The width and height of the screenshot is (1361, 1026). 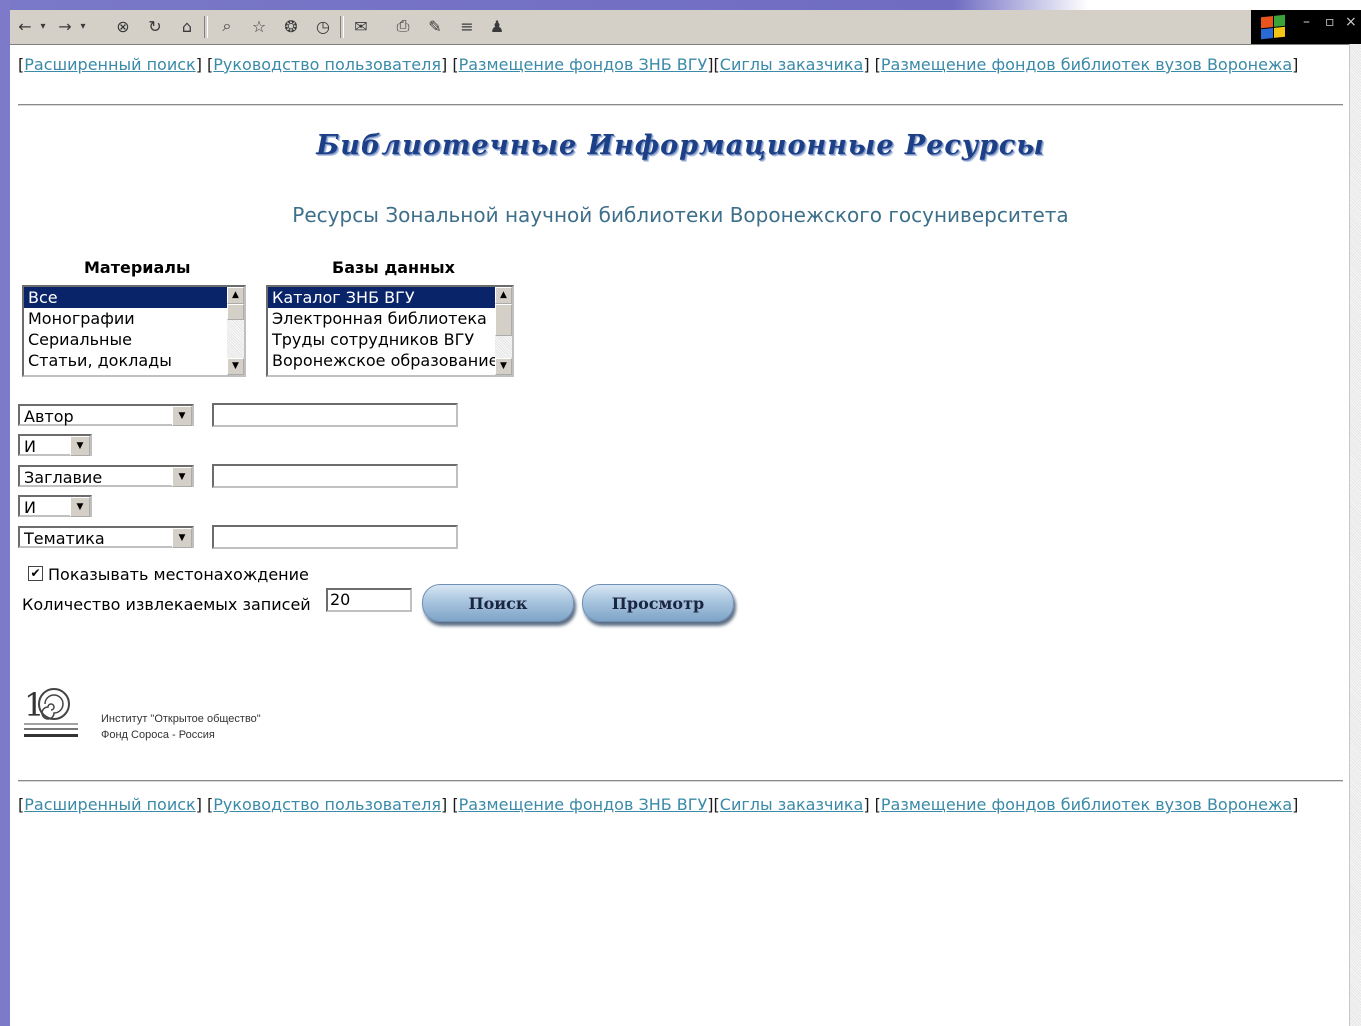 What do you see at coordinates (83, 26) in the screenshot?
I see `forward-dropdown-icon: ▾` at bounding box center [83, 26].